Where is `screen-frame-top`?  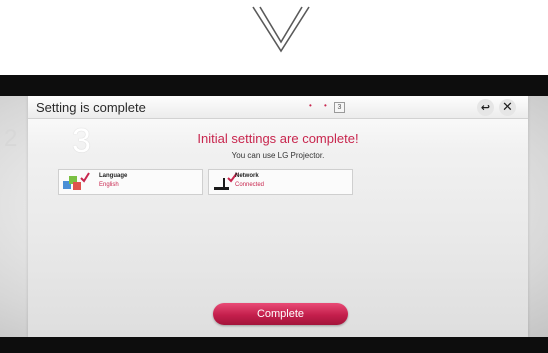 screen-frame-top is located at coordinates (274, 85).